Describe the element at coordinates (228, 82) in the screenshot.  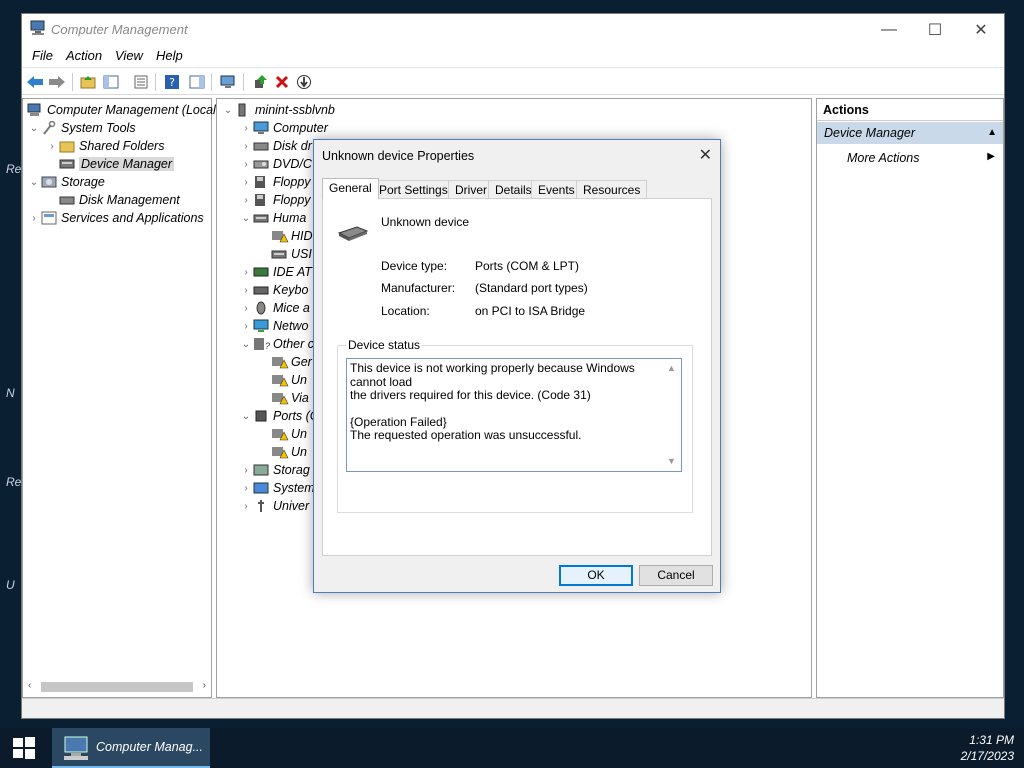
I see `scan-hardware-icon` at that location.